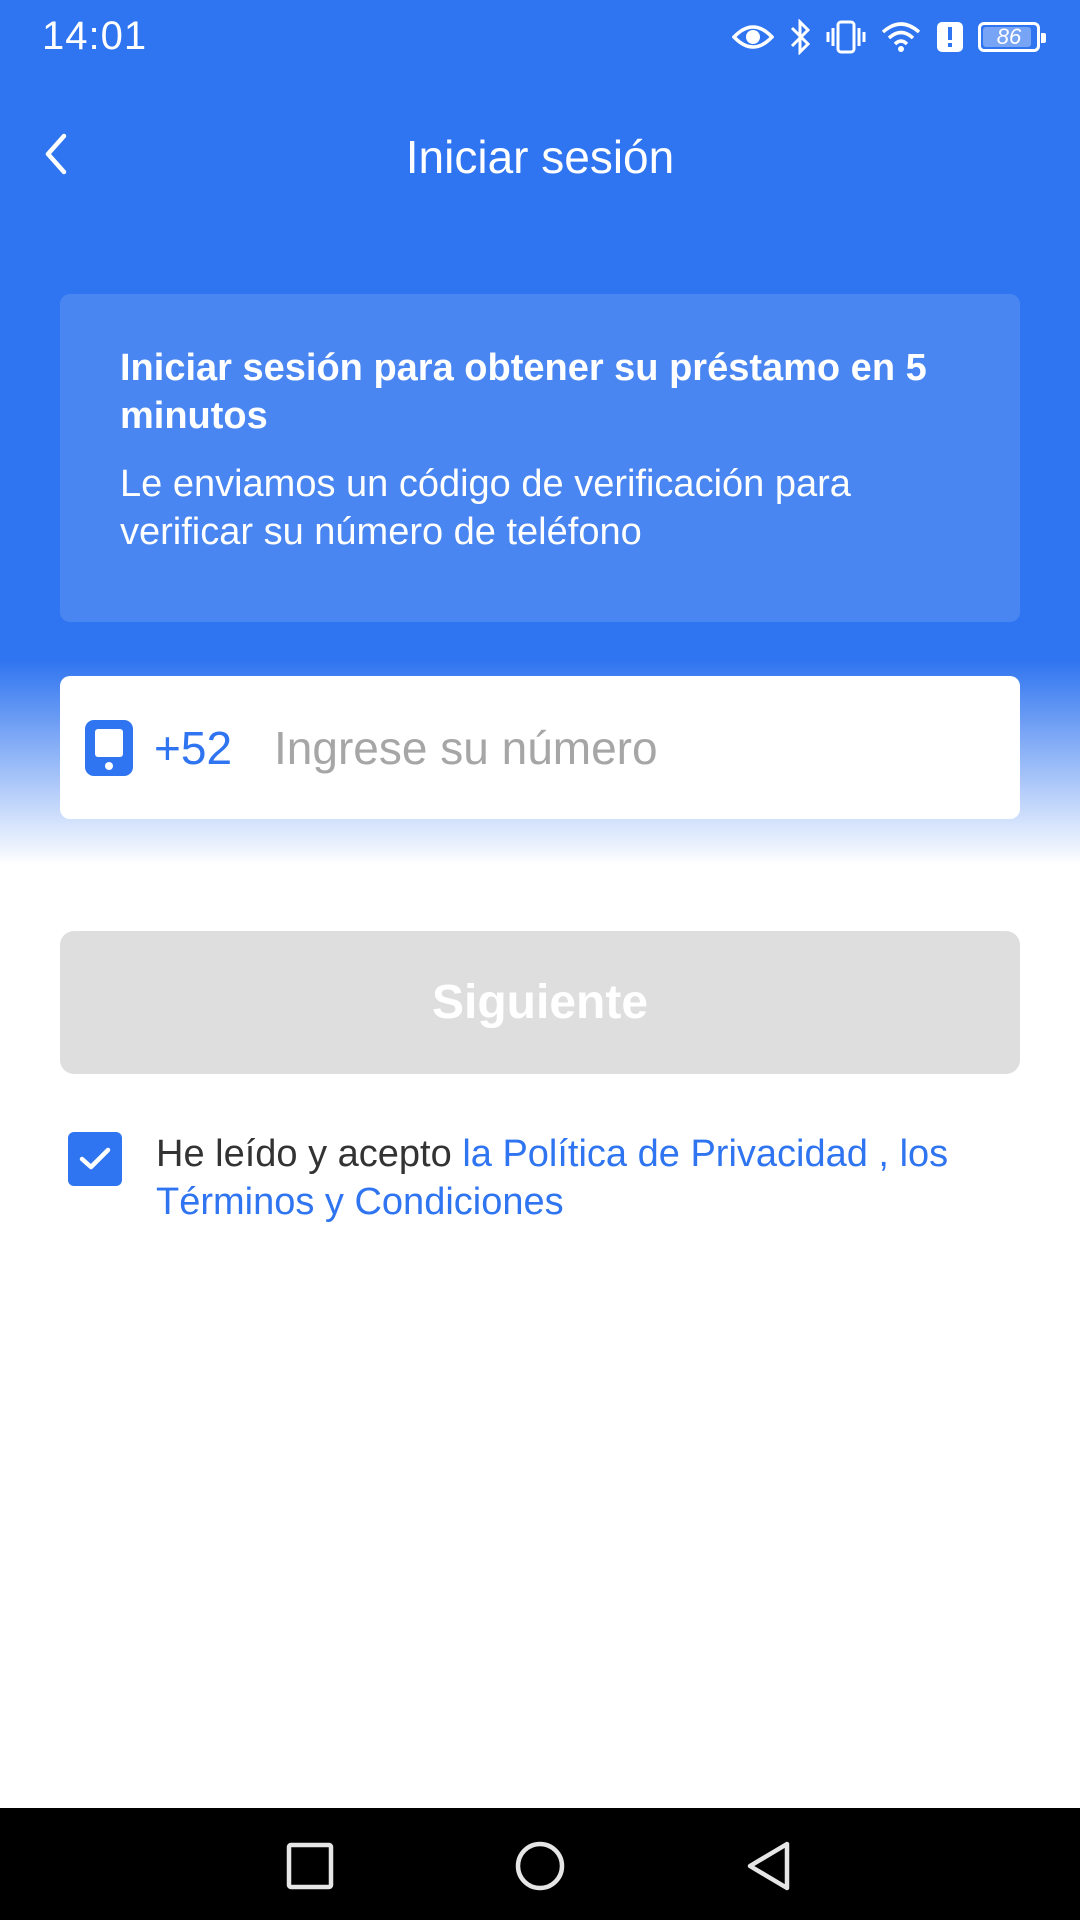 The width and height of the screenshot is (1080, 1920). Describe the element at coordinates (665, 1154) in the screenshot. I see `privacy-policy-link: la Política de Privacidad` at that location.